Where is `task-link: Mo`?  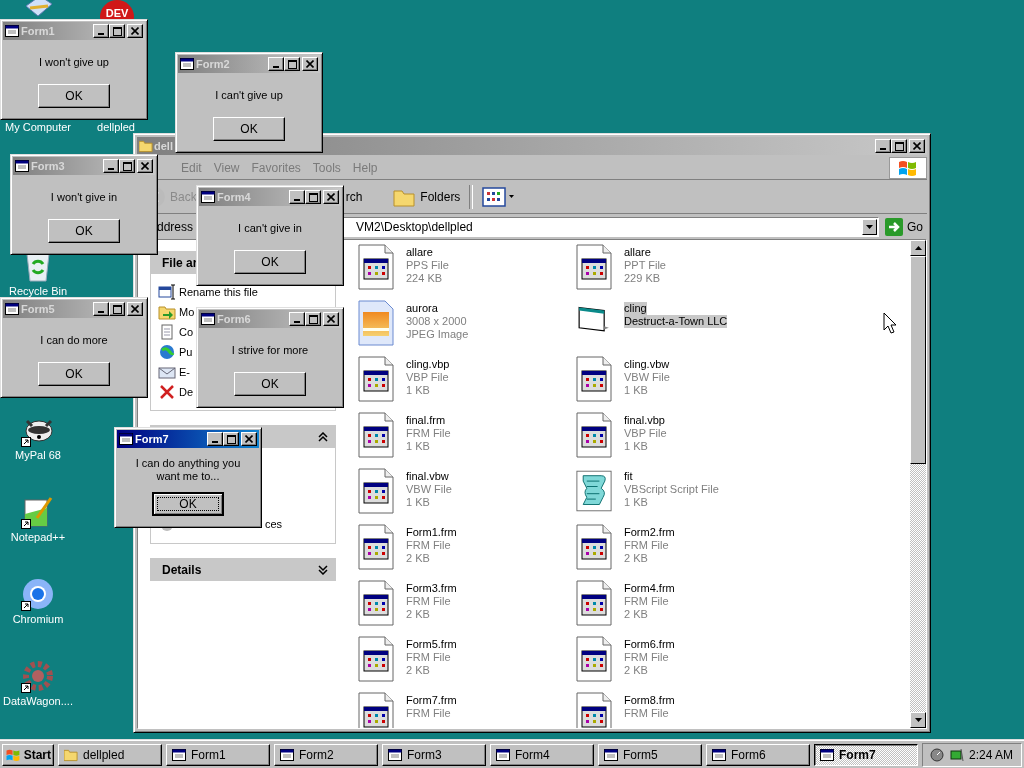
task-link: Mo is located at coordinates (187, 312).